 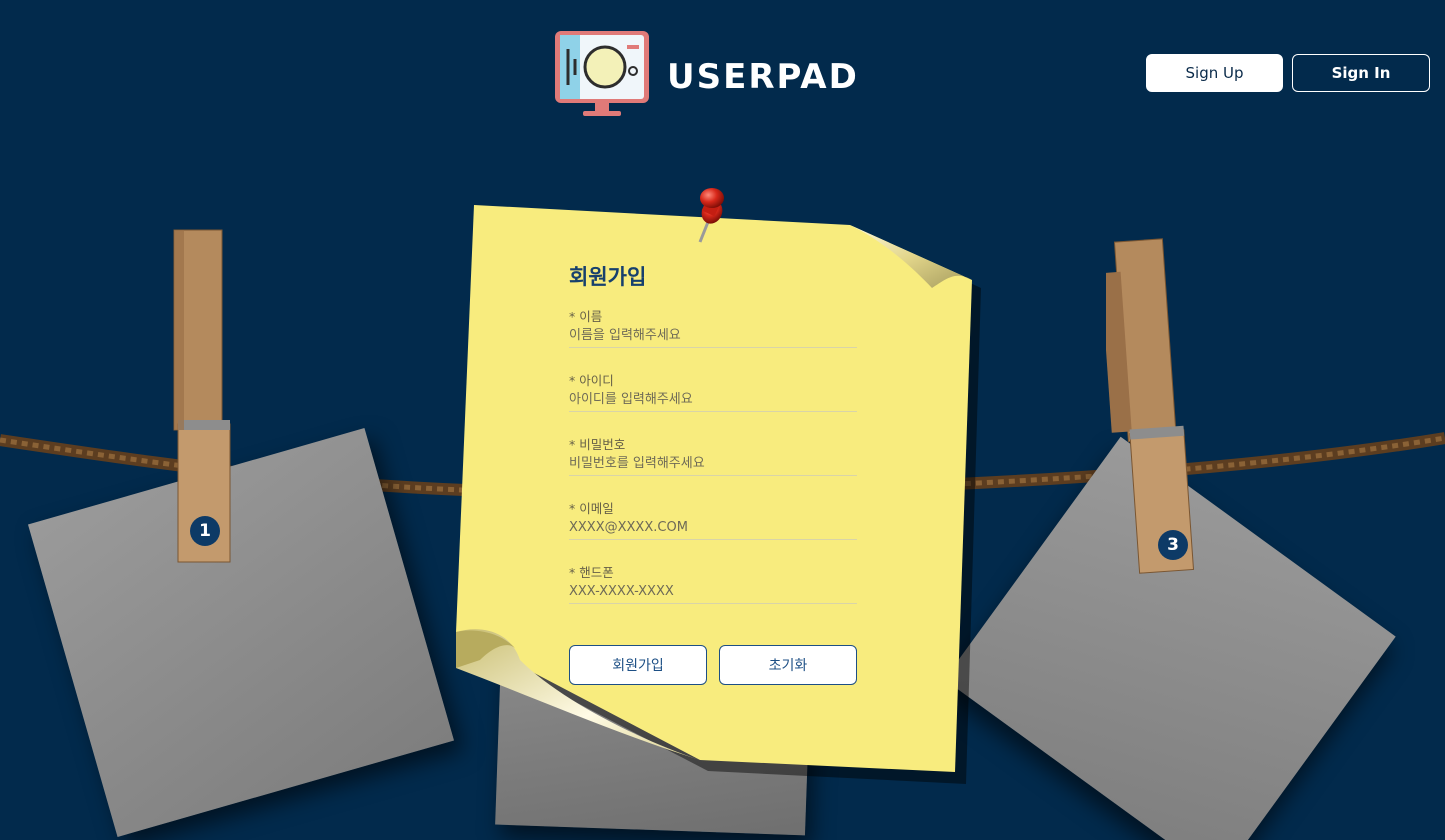 I want to click on submit-signup-button: 회원가입, so click(x=638, y=665).